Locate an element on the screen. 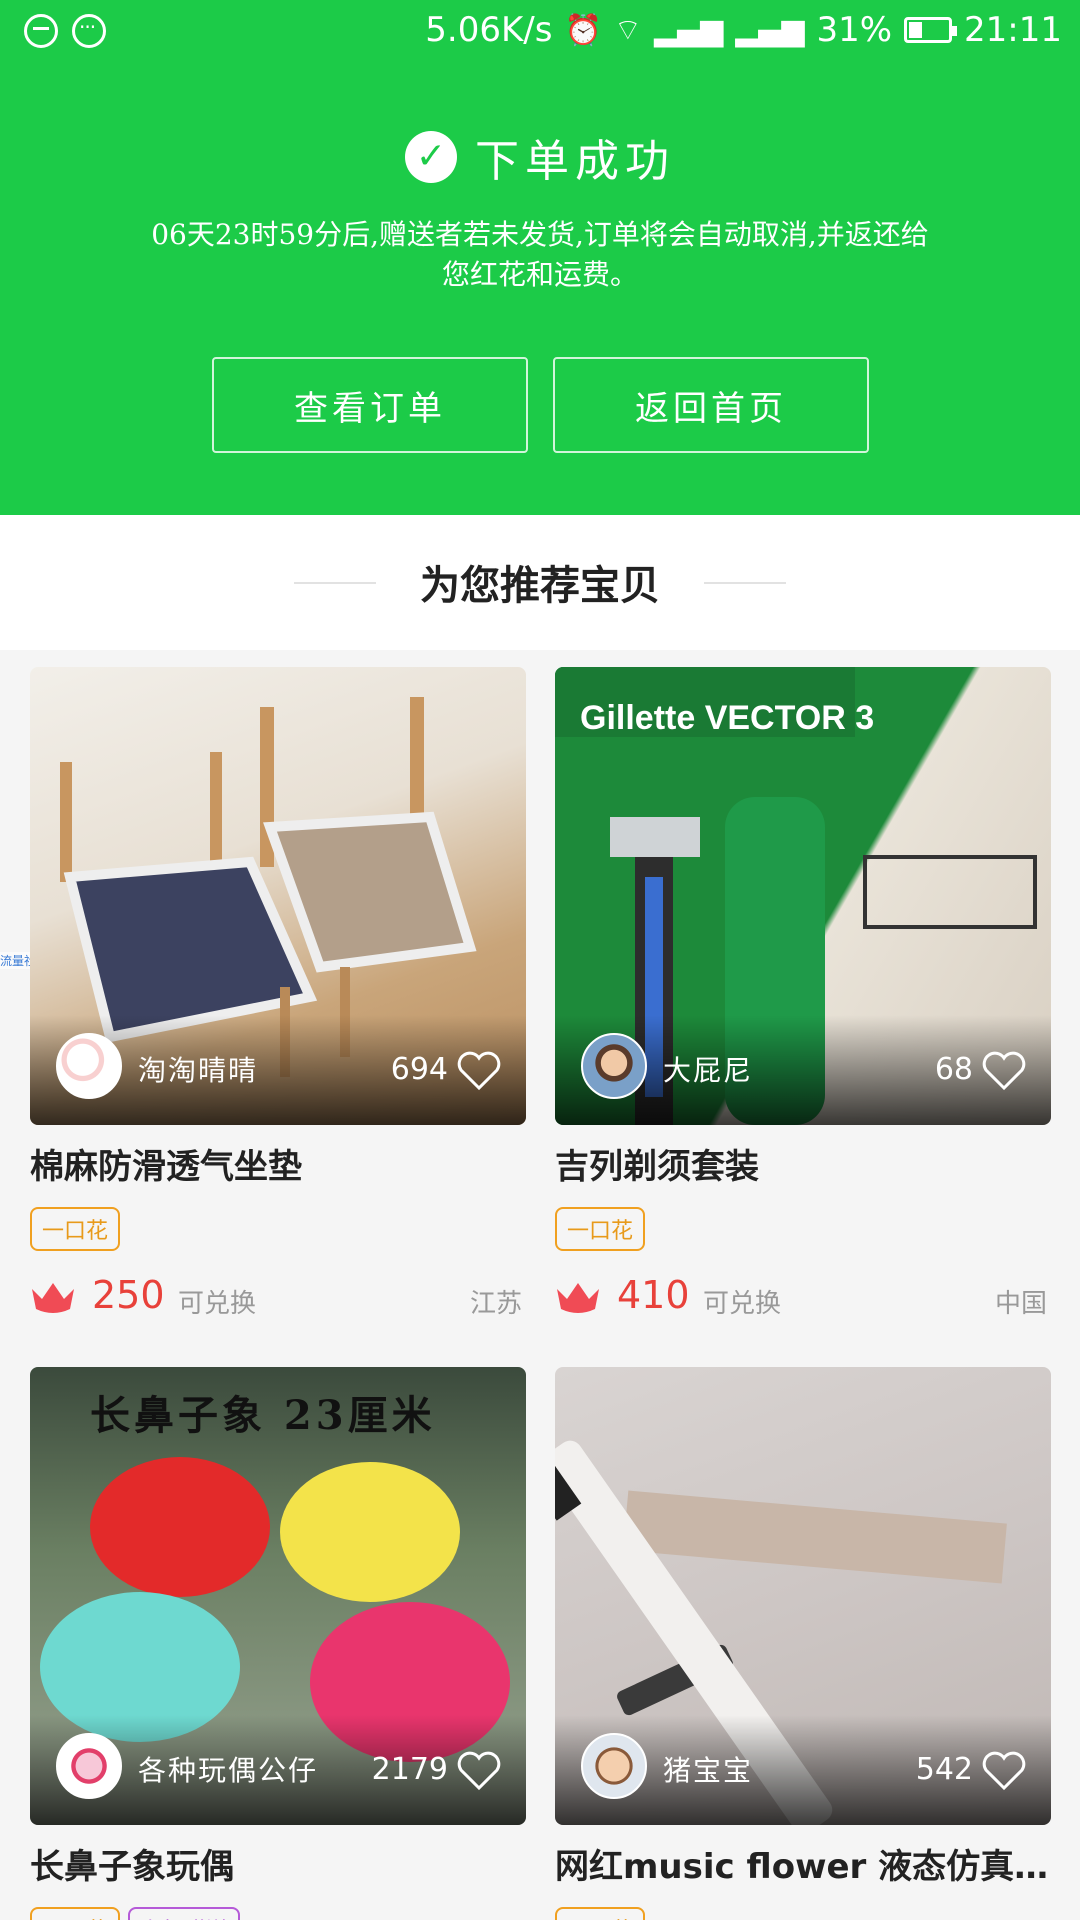 Image resolution: width=1080 pixels, height=1920 pixels. seller-name: 各种玩偶公仔 is located at coordinates (228, 1770).